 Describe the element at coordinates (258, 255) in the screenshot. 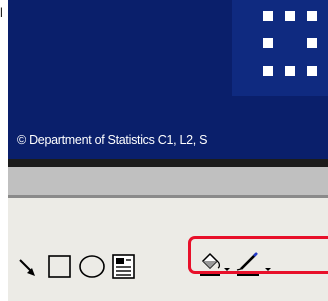

I see `highlight-box` at that location.